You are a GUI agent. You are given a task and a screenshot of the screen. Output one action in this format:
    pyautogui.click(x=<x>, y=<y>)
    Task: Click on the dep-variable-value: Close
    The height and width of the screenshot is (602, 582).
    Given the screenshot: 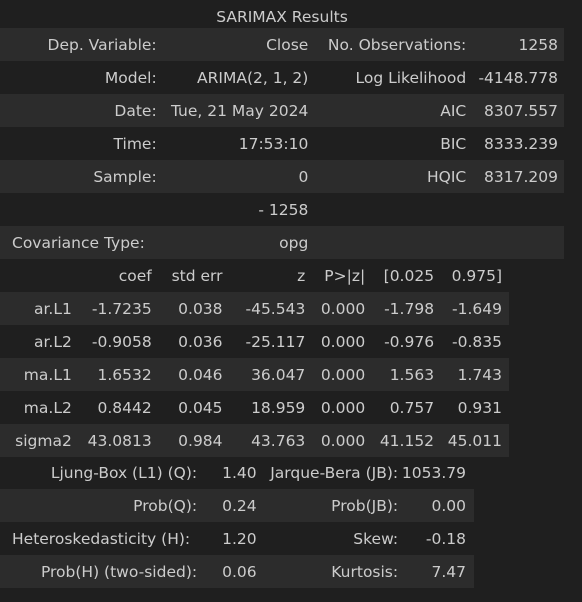 What is the action you would take?
    pyautogui.click(x=238, y=44)
    